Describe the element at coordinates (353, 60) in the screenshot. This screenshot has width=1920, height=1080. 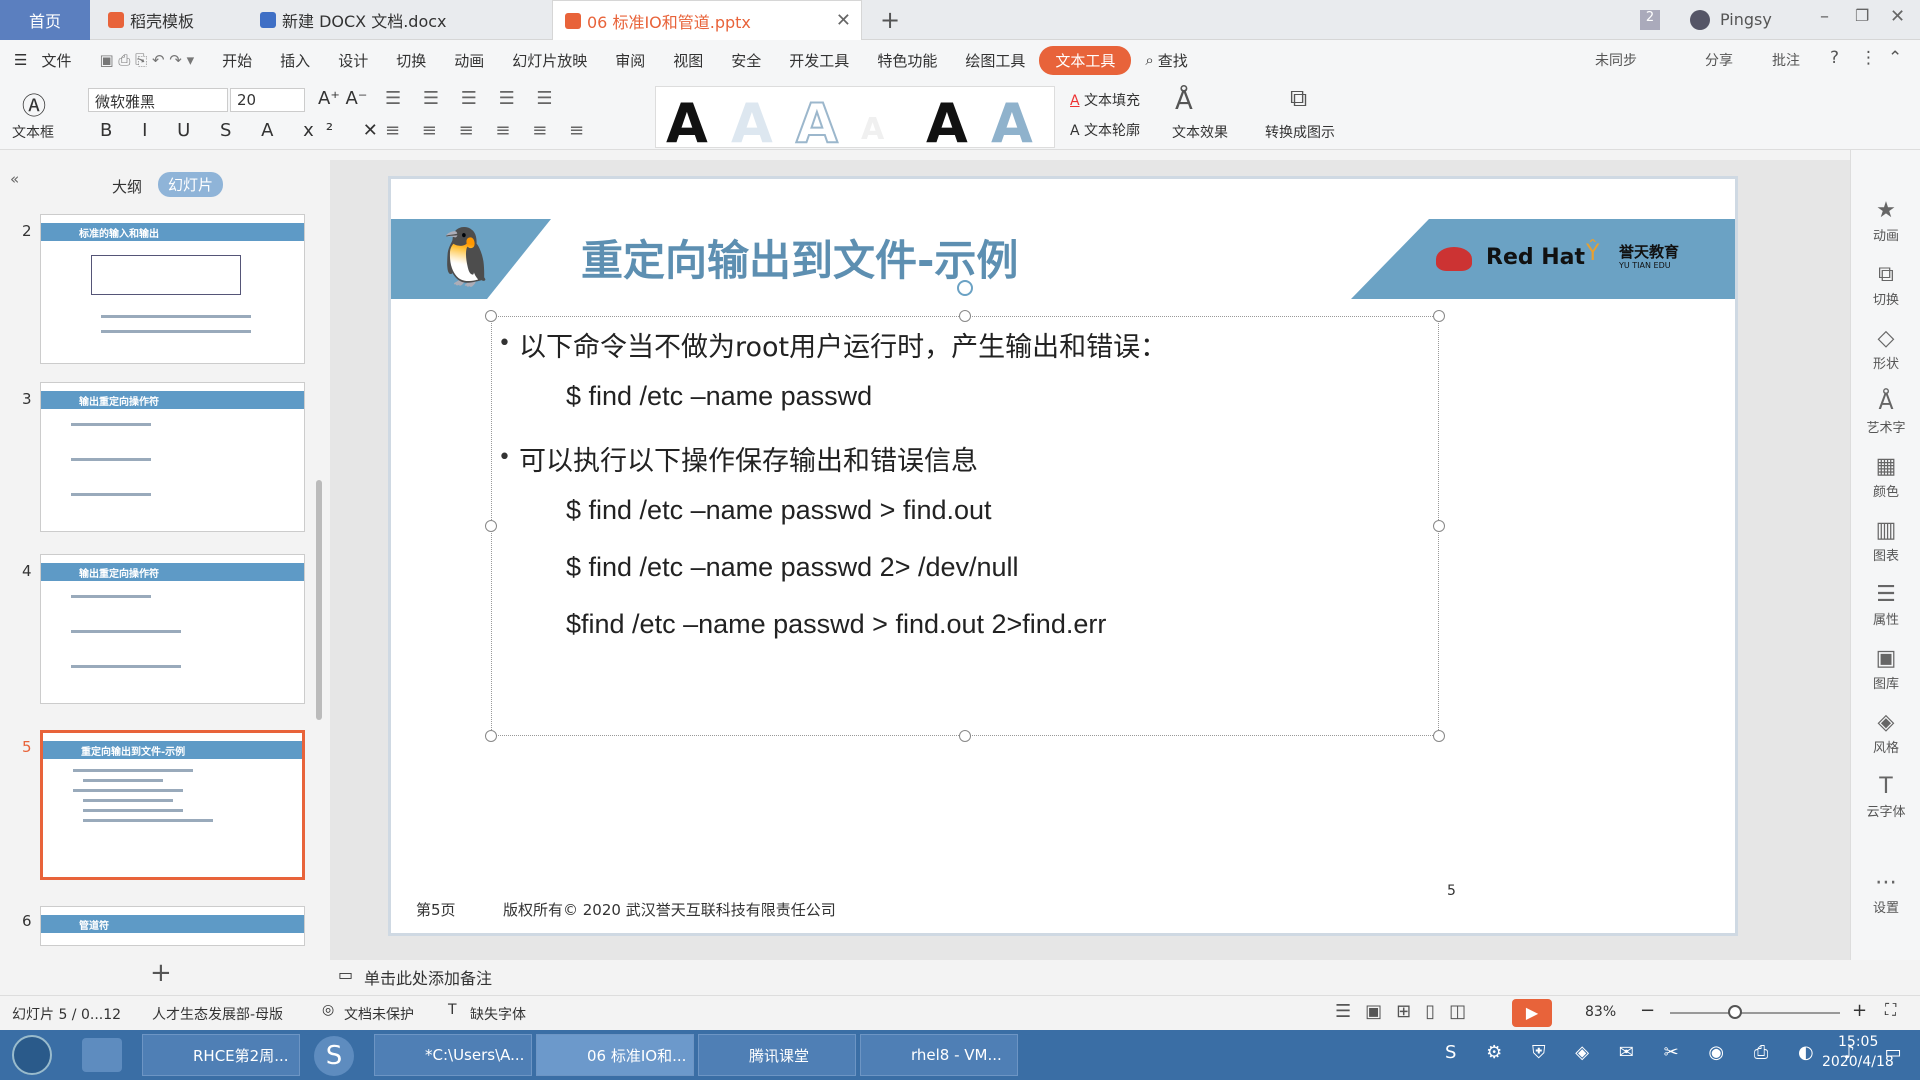
I see `menu-design: 设计` at that location.